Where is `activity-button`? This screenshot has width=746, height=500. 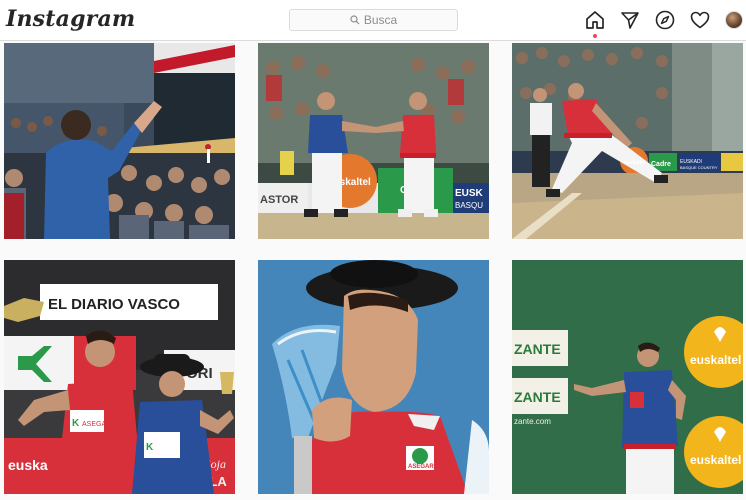 activity-button is located at coordinates (700, 20).